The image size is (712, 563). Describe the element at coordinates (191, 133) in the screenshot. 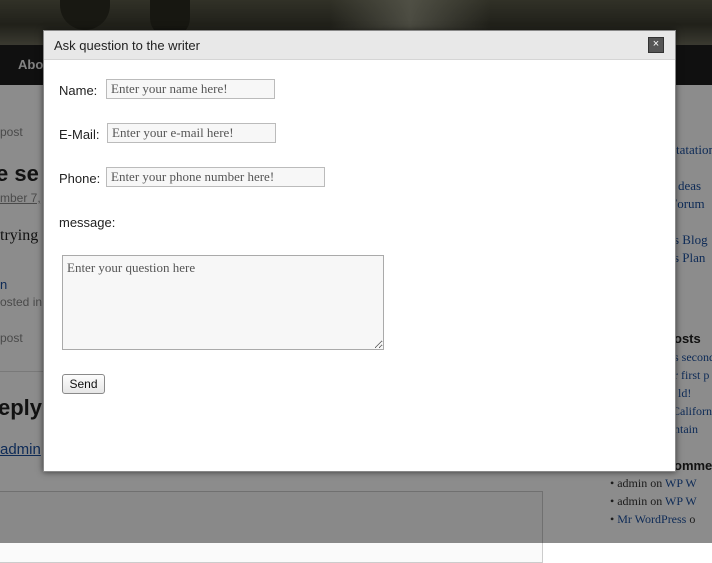

I see `email-field` at that location.